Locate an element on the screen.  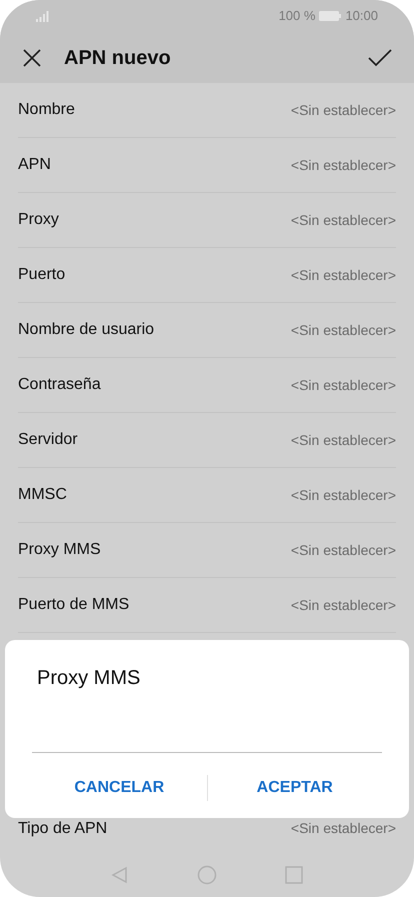
setting-label: Servidor is located at coordinates (48, 440).